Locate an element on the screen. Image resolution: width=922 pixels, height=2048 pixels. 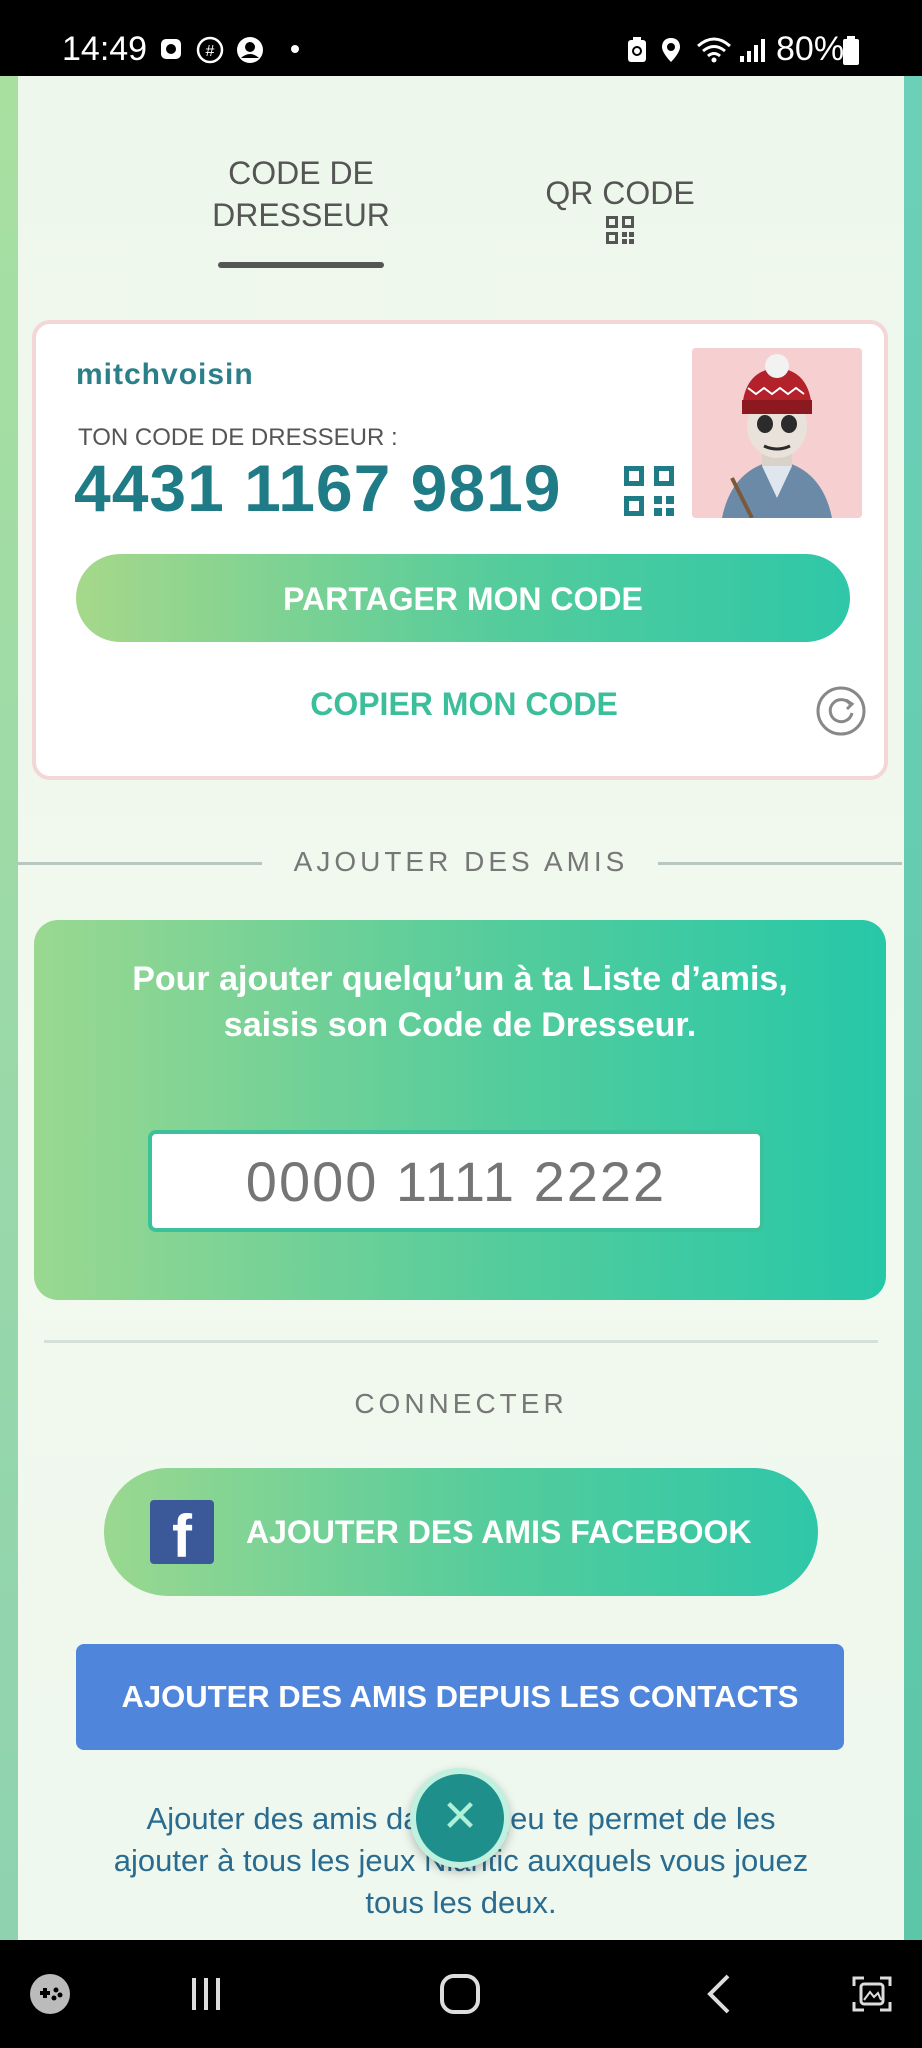
tab-qr-code: QR CODE is located at coordinates (620, 211).